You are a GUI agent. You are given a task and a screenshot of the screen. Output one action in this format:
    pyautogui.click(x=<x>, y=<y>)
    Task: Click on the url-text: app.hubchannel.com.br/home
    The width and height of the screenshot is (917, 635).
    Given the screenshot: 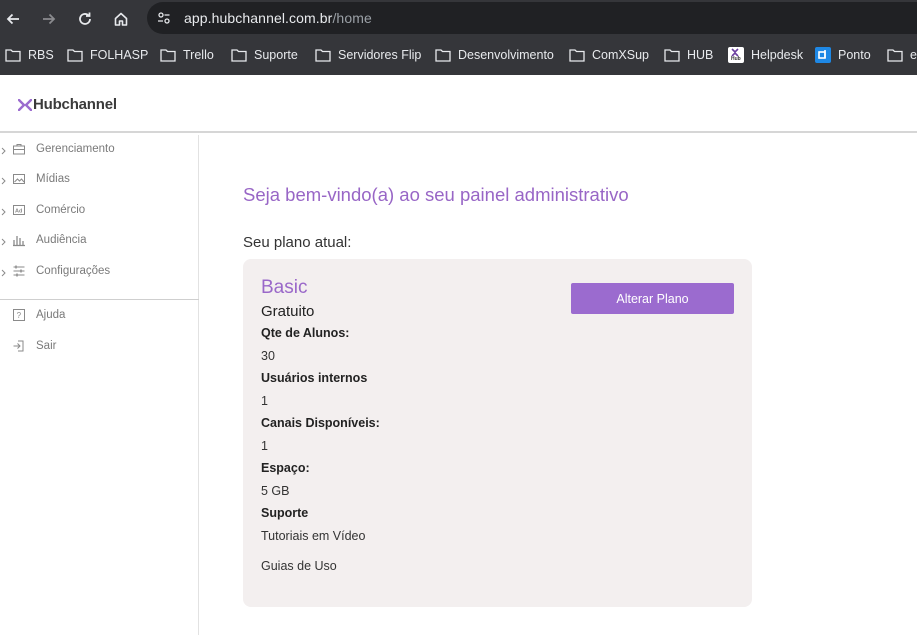 What is the action you would take?
    pyautogui.click(x=278, y=18)
    